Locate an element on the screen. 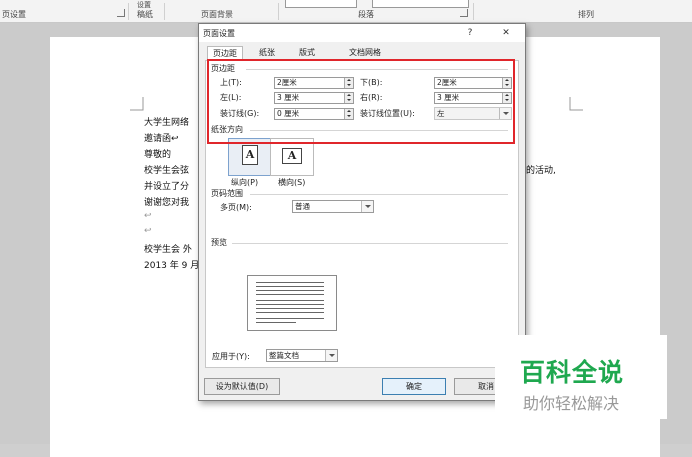  doc-line: 尊敬的 is located at coordinates (158, 155).